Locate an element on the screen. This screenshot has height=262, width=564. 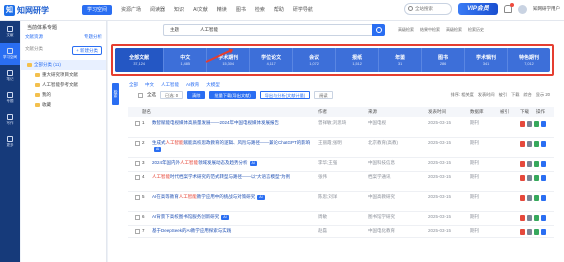
search-extra-link: 结果中检索 is located at coordinates (430, 30).